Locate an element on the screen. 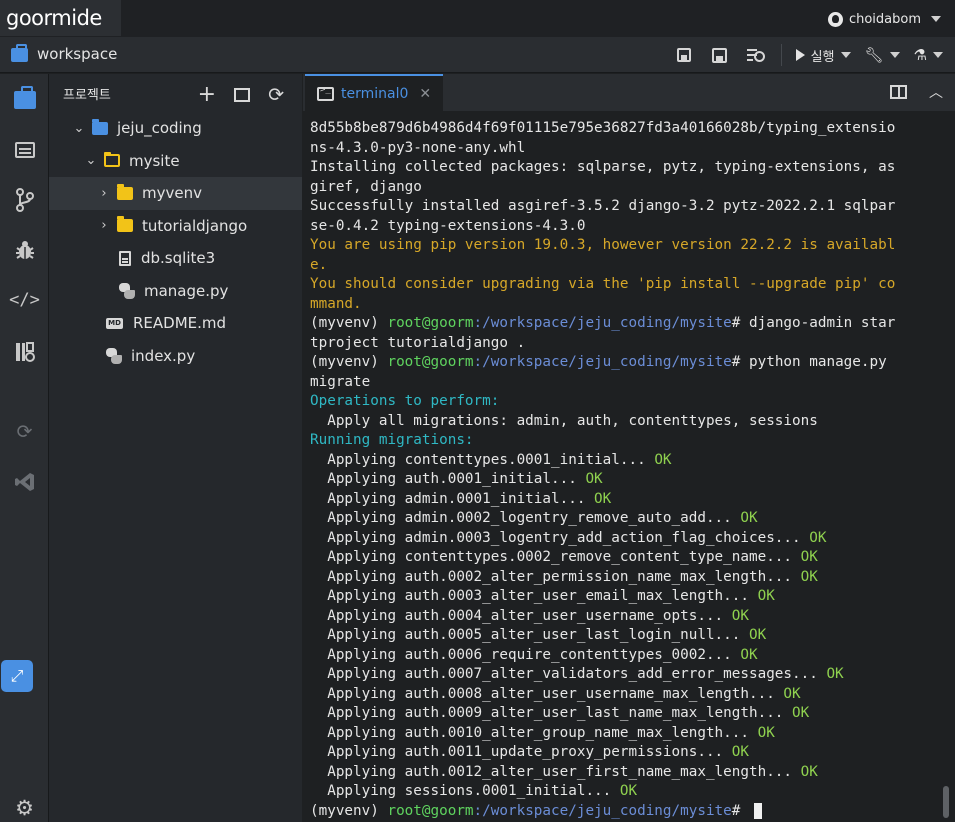 The height and width of the screenshot is (822, 955). test-menu-button: ⚗ is located at coordinates (928, 55).